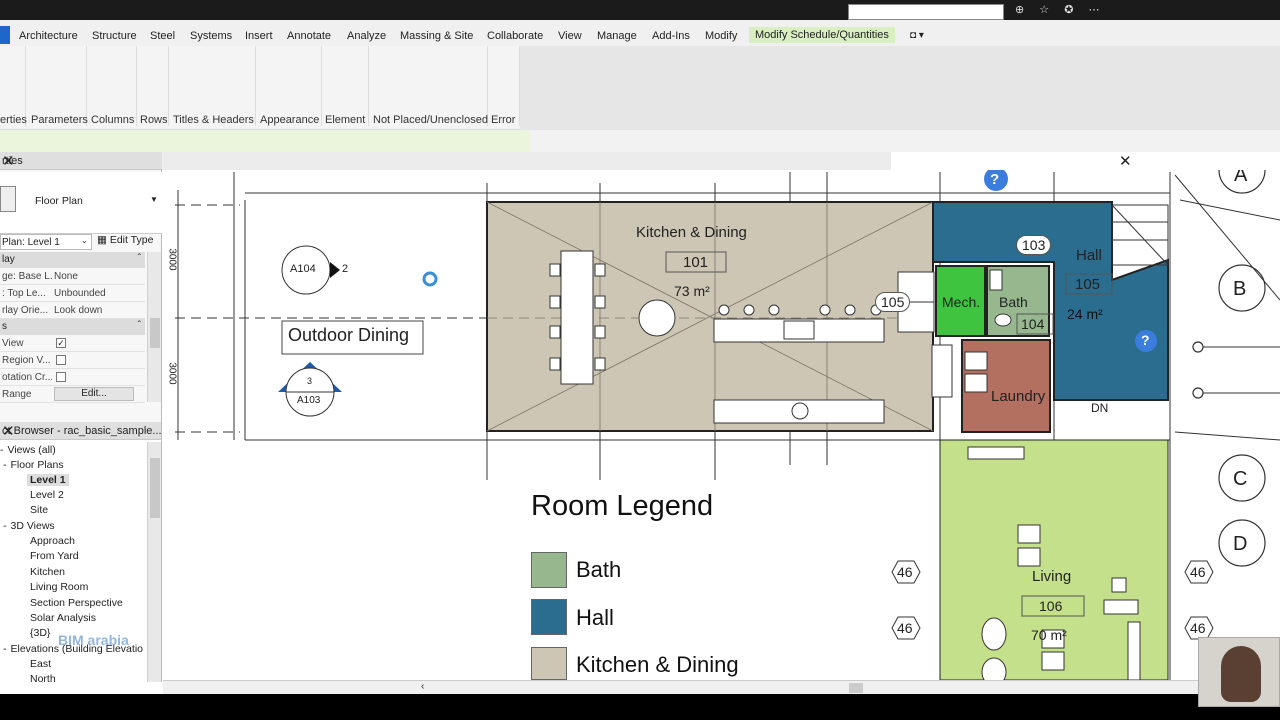 This screenshot has width=1280, height=720. Describe the element at coordinates (39, 510) in the screenshot. I see `tree-item: Site` at that location.